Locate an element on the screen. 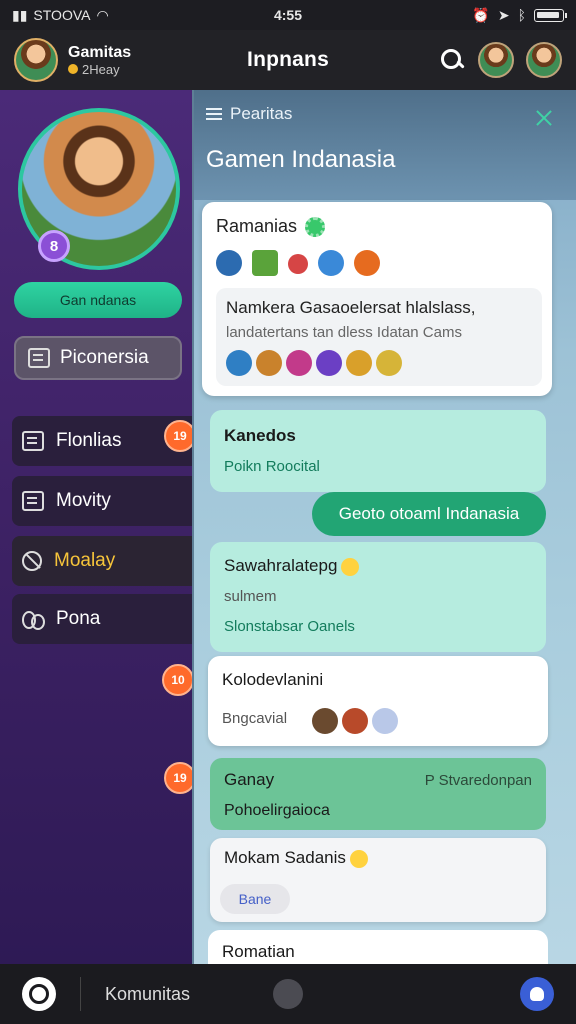  message-title: Kolodevlanini is located at coordinates (273, 679).